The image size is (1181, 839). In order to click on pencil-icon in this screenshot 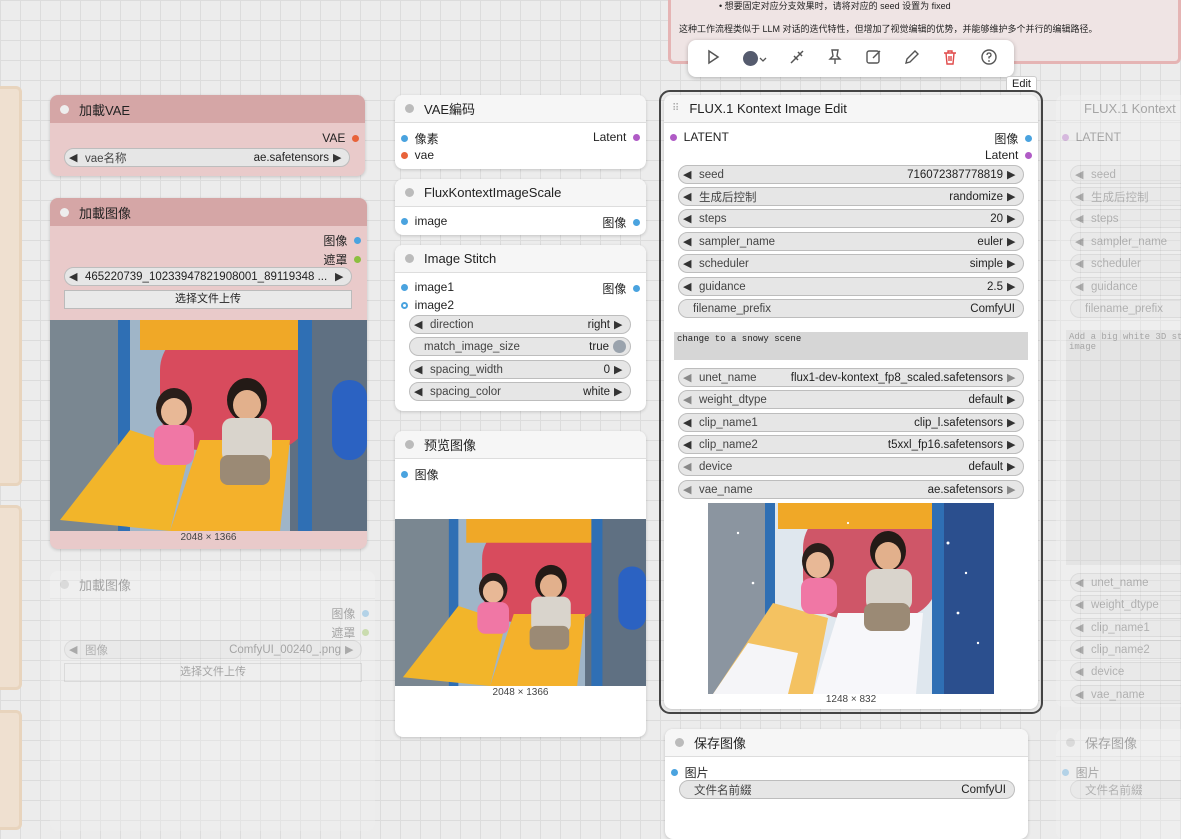, I will do `click(912, 58)`.